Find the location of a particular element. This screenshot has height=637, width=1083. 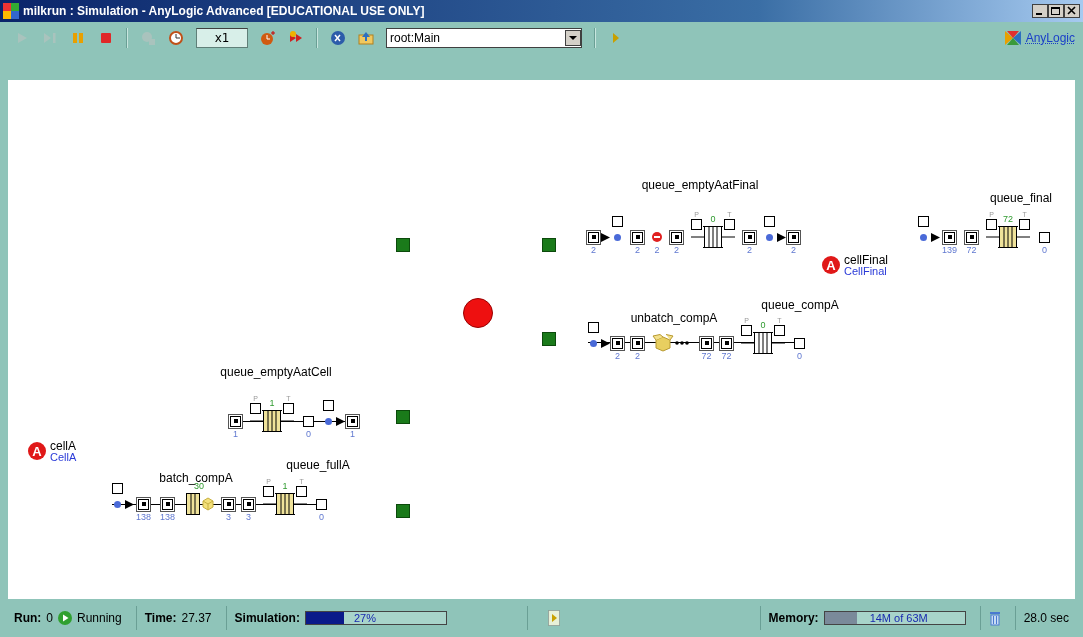

close-icon is located at coordinates (1072, 11).